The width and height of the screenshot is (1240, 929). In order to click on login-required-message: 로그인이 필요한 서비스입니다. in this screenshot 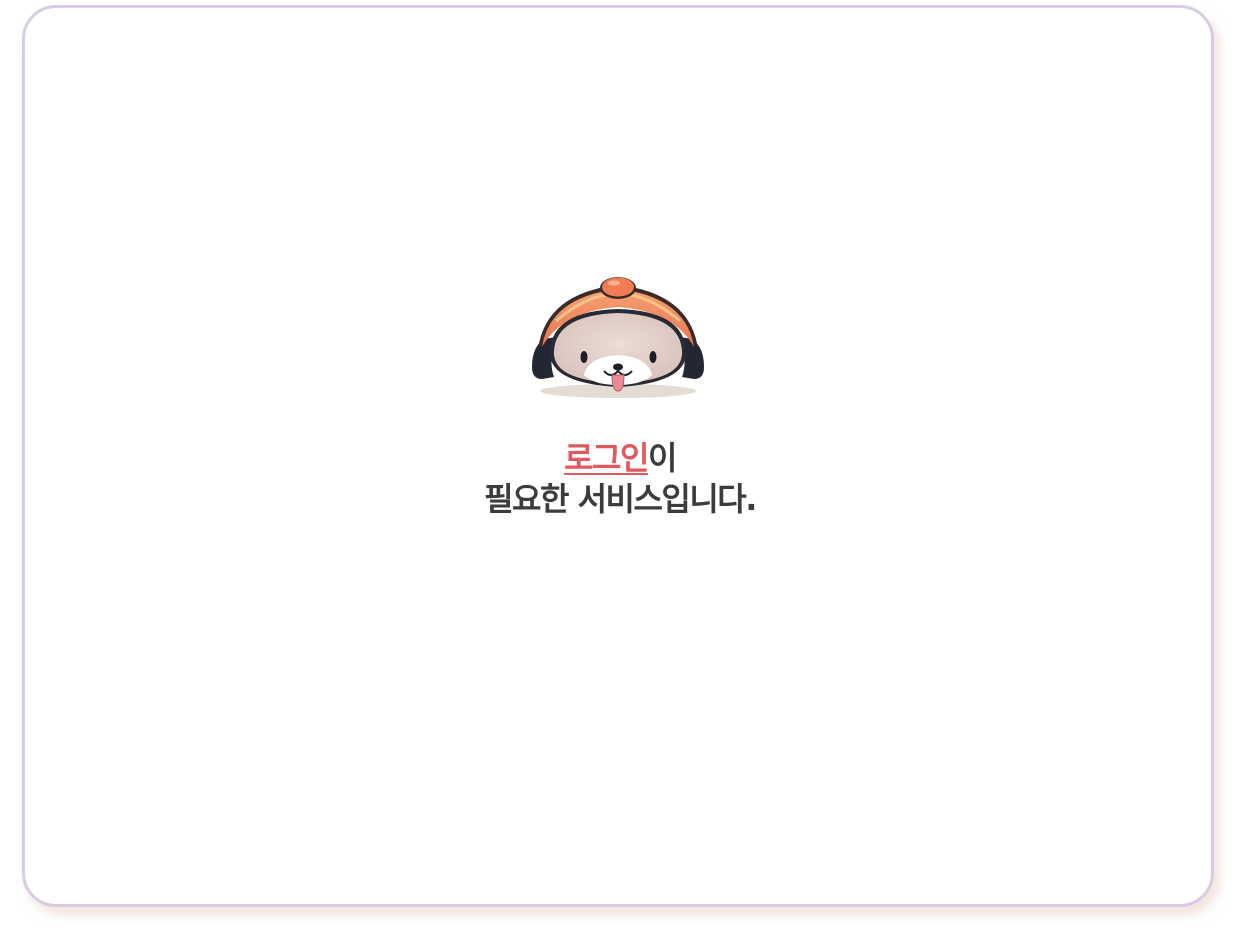, I will do `click(620, 479)`.